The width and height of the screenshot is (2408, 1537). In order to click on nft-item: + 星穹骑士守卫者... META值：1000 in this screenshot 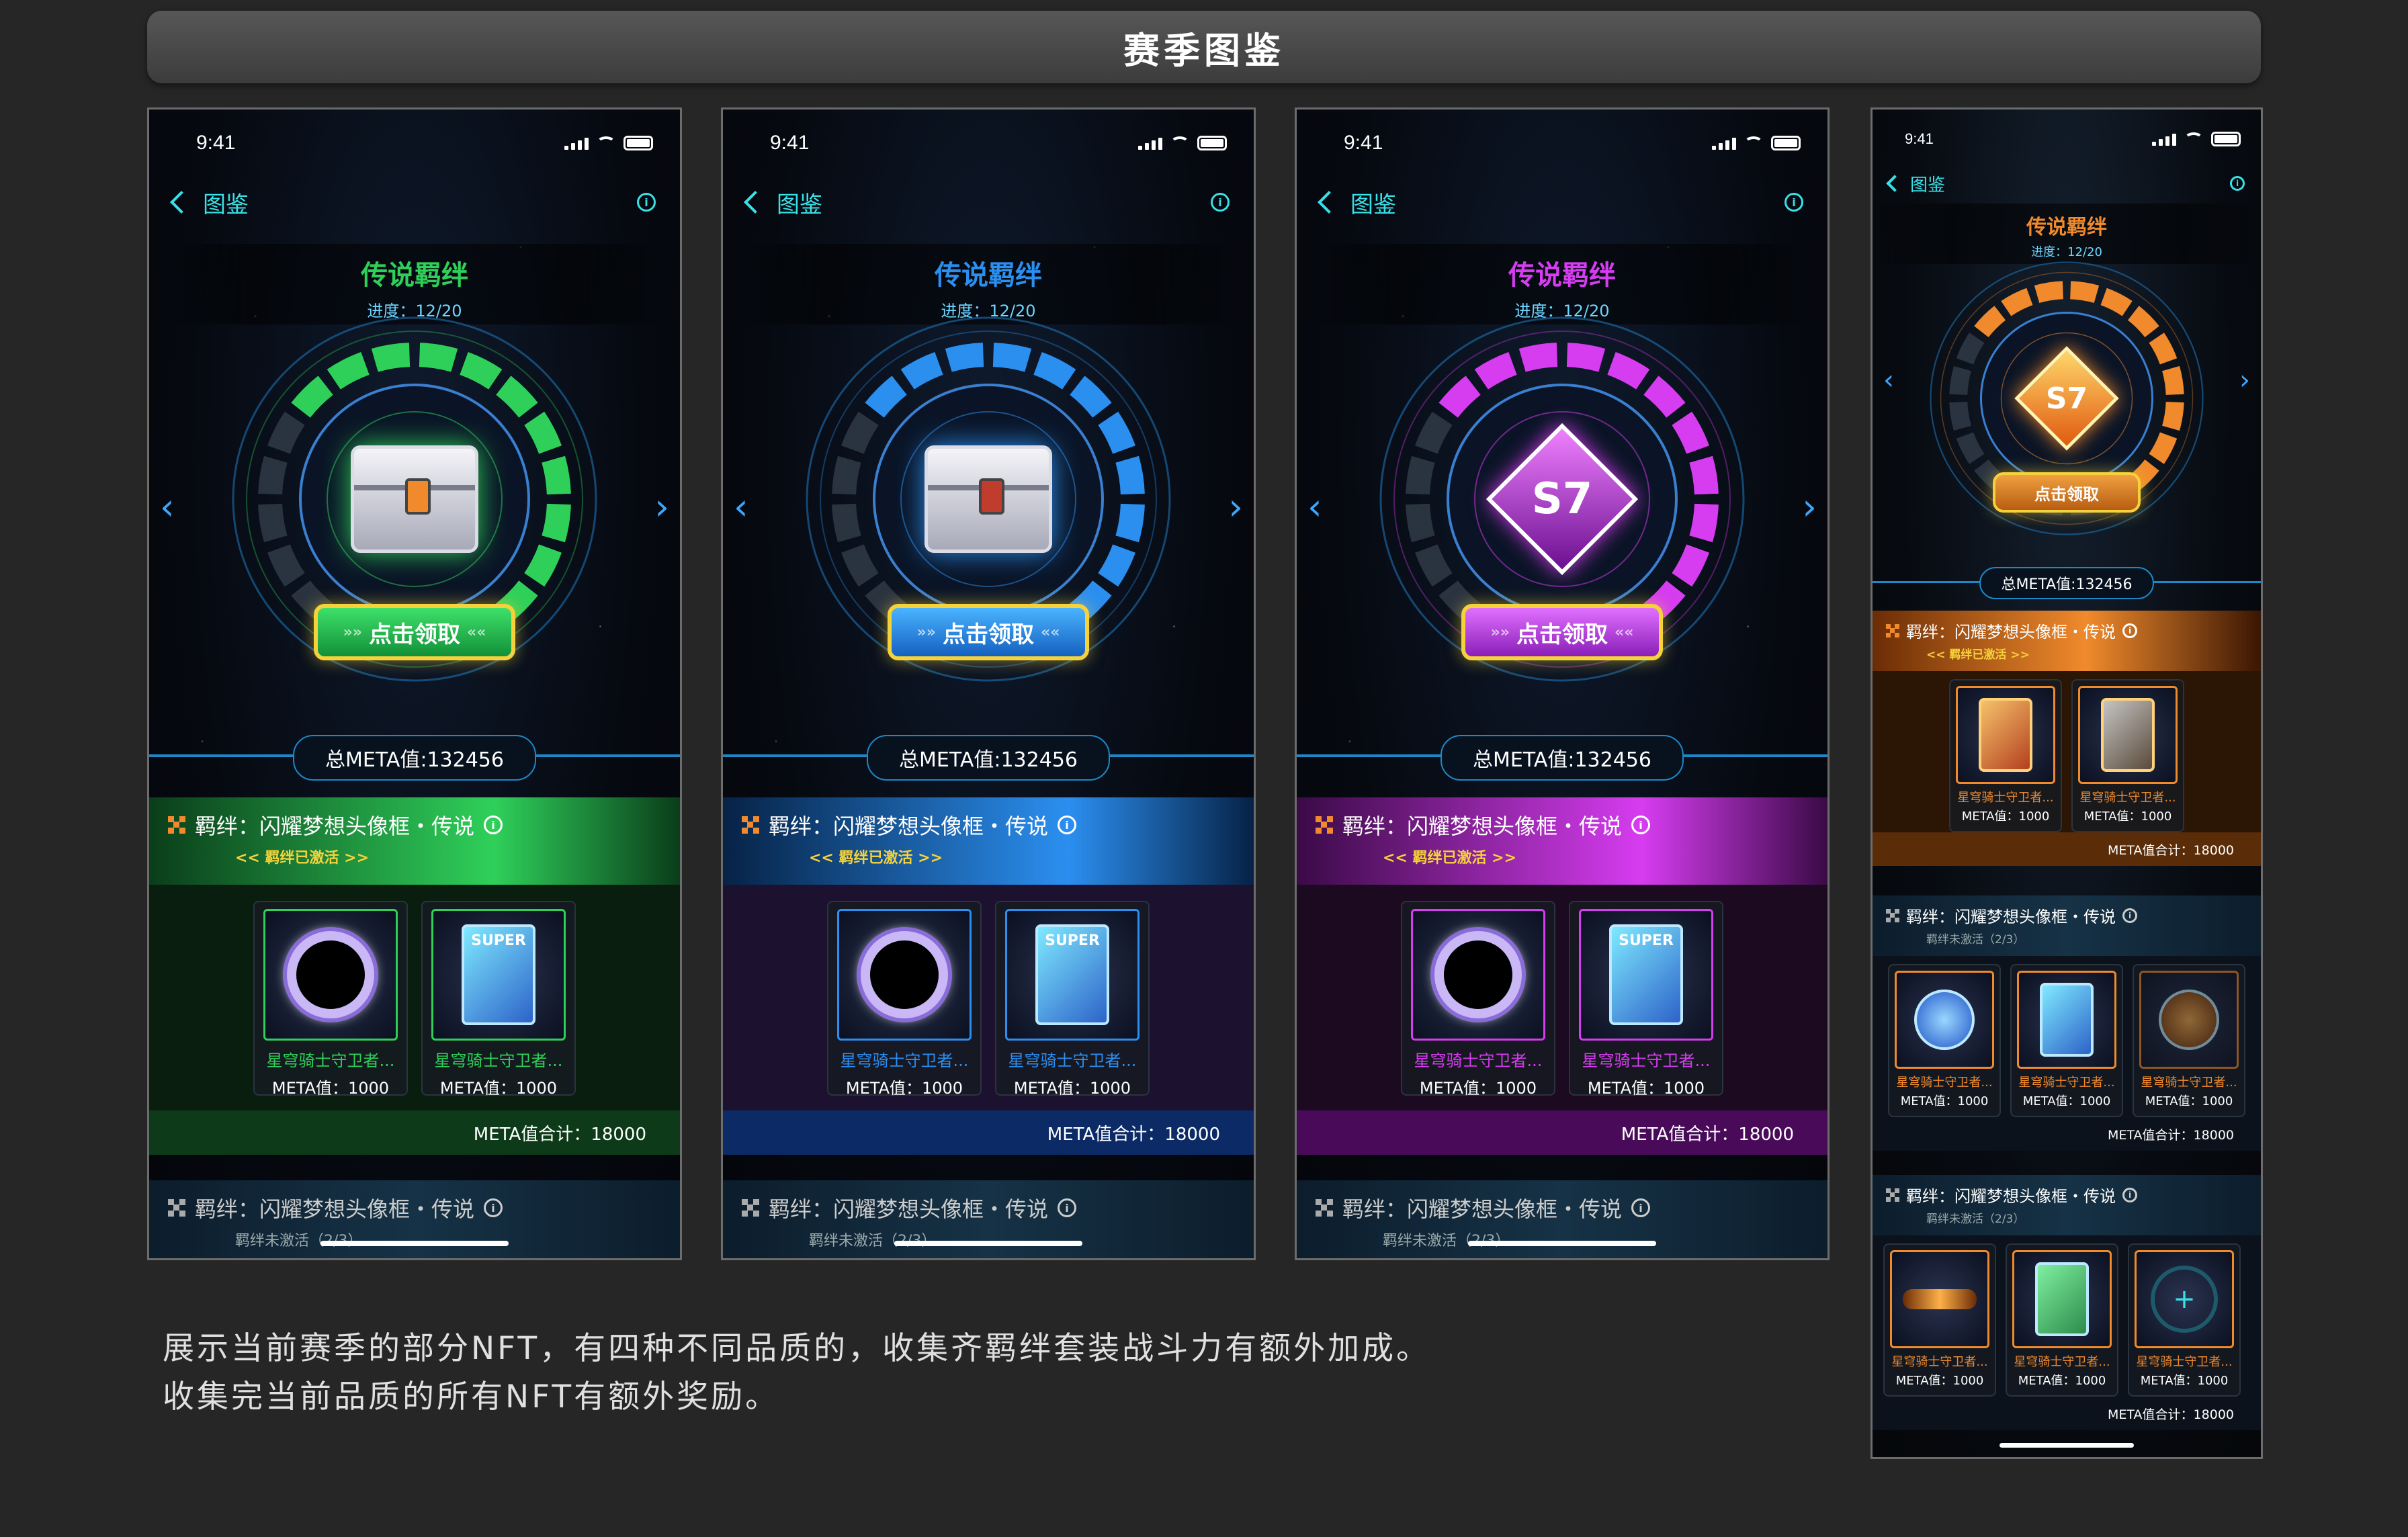, I will do `click(2184, 1320)`.